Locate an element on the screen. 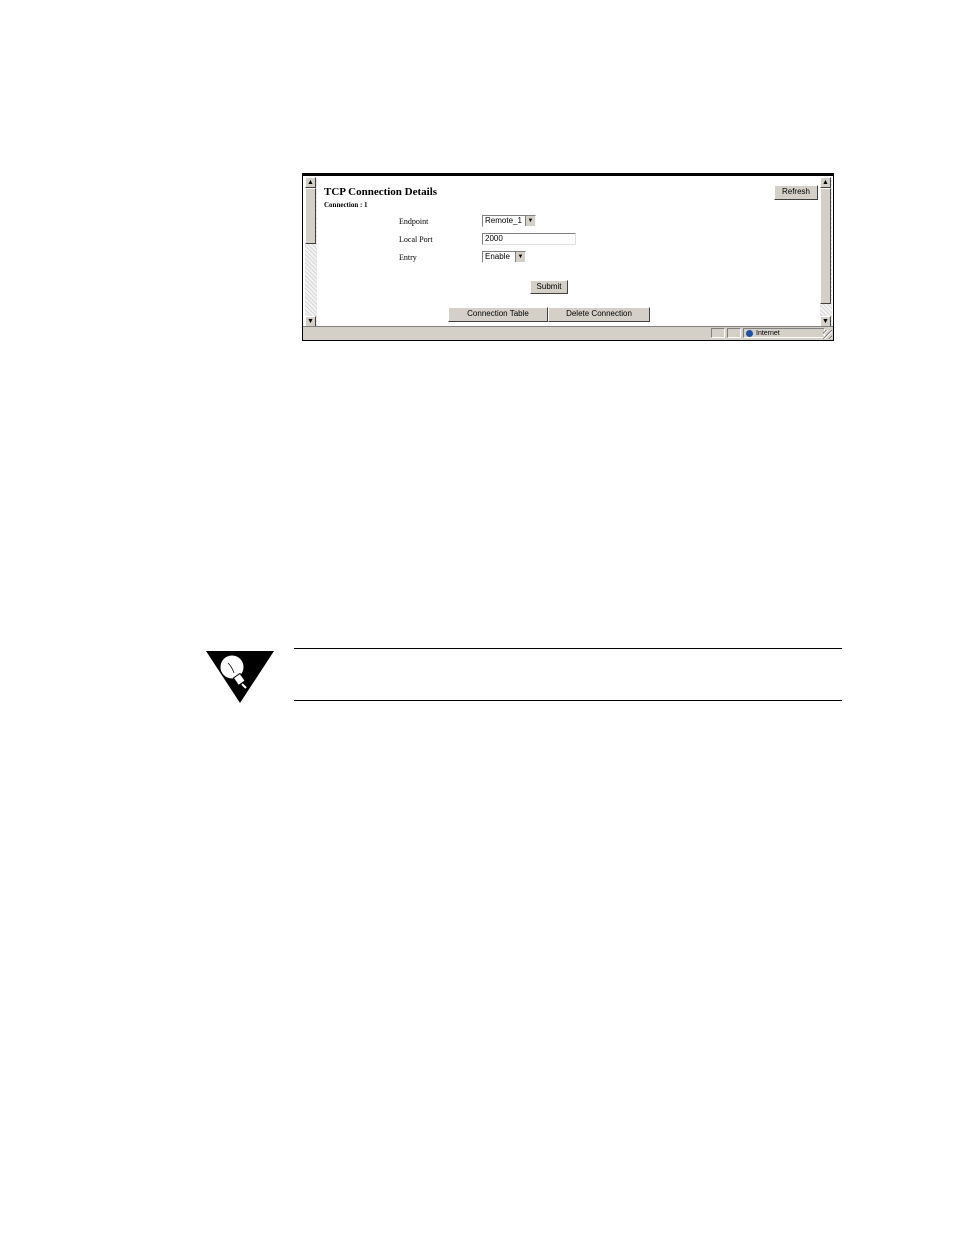  lightbulb-tip-icon is located at coordinates (240, 677).